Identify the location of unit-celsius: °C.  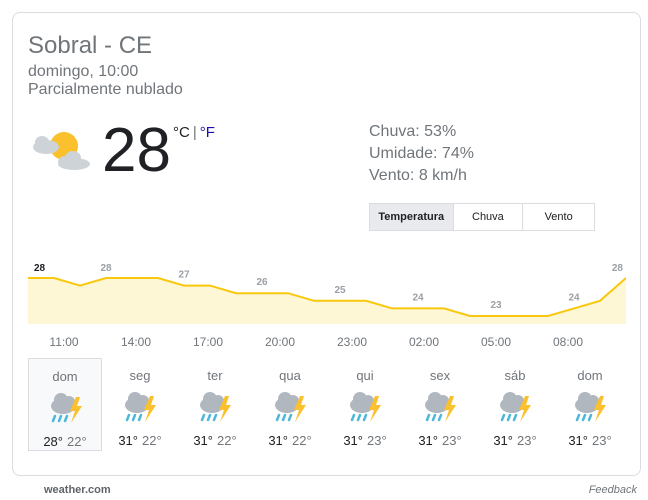
(181, 132).